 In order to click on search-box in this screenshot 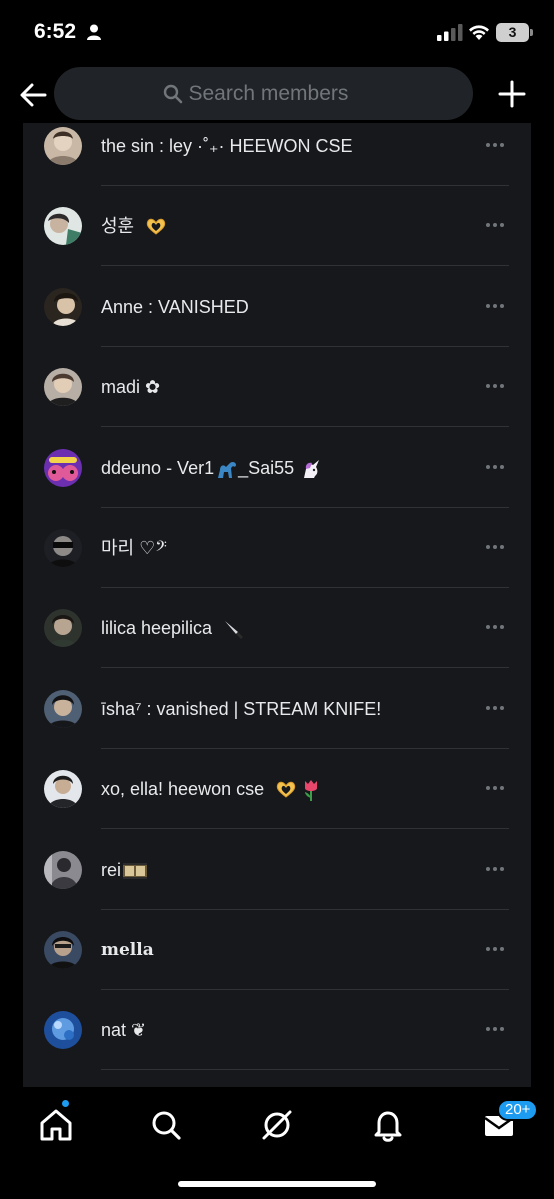, I will do `click(263, 93)`.